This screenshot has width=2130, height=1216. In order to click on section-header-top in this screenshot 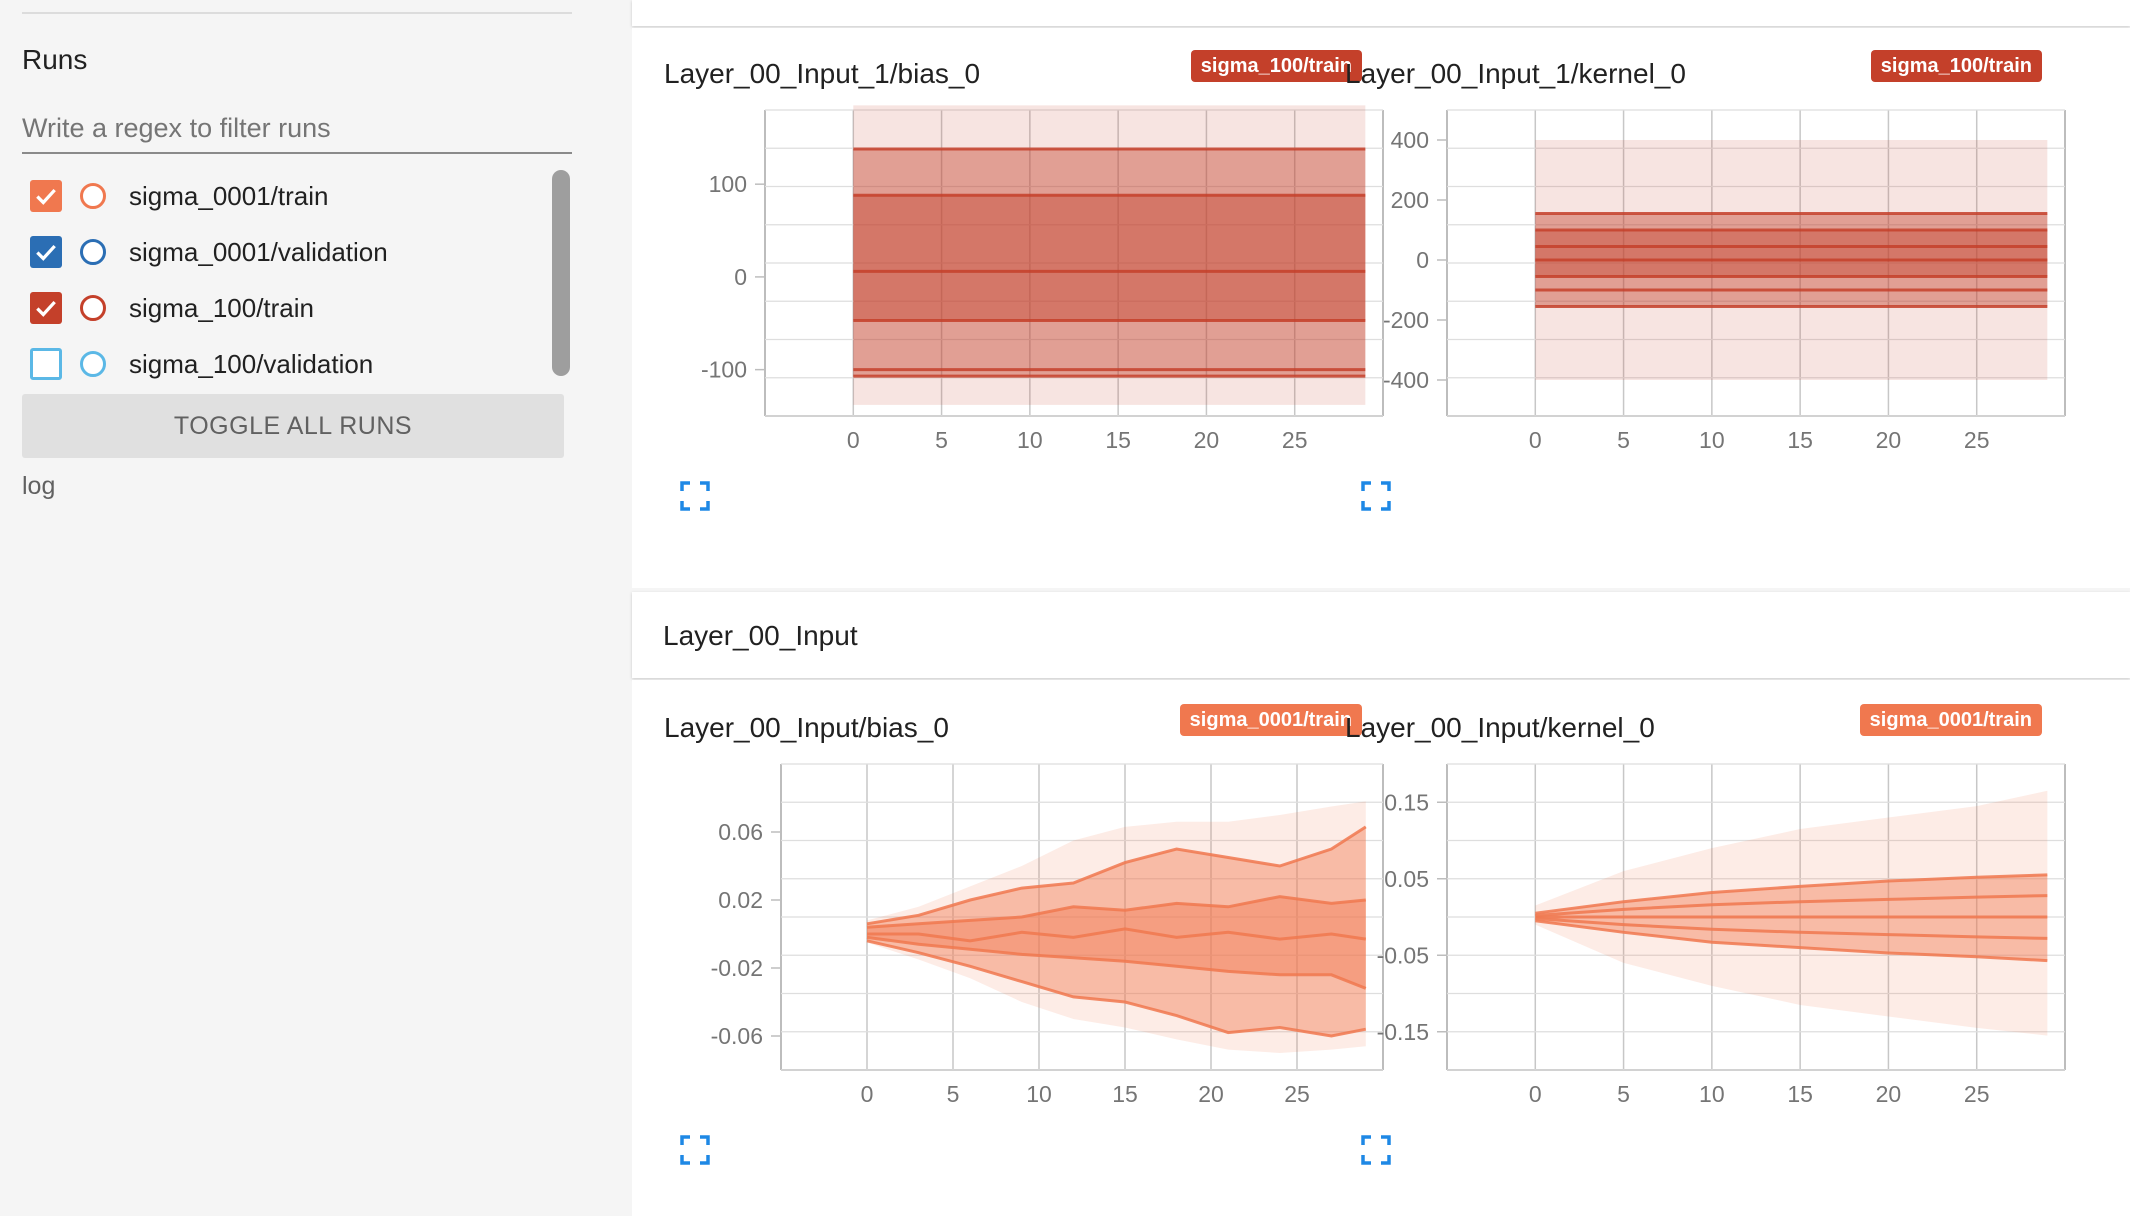, I will do `click(1381, 13)`.